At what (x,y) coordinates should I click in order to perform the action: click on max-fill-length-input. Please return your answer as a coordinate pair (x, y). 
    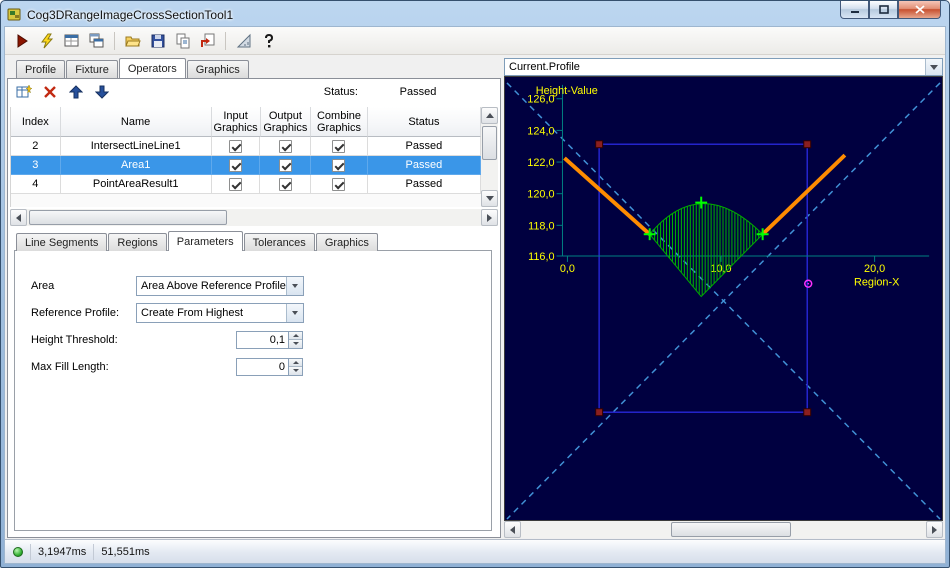
    Looking at the image, I should click on (262, 366).